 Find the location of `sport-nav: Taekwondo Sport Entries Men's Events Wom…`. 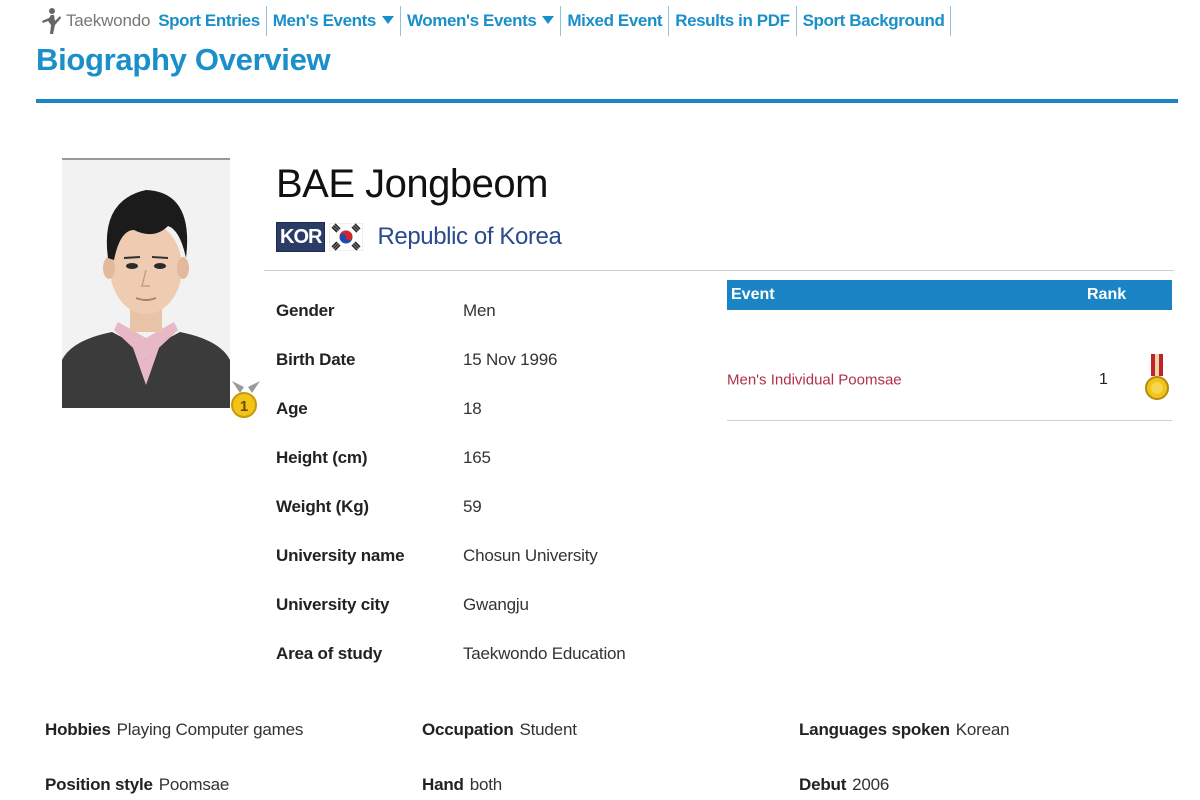

sport-nav: Taekwondo Sport Entries Men's Events Wom… is located at coordinates (496, 21).